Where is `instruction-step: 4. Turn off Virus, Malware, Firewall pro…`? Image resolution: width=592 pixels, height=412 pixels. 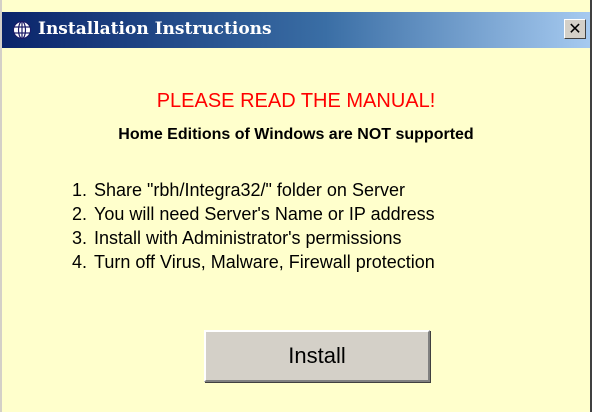
instruction-step: 4. Turn off Virus, Malware, Firewall pro… is located at coordinates (253, 262).